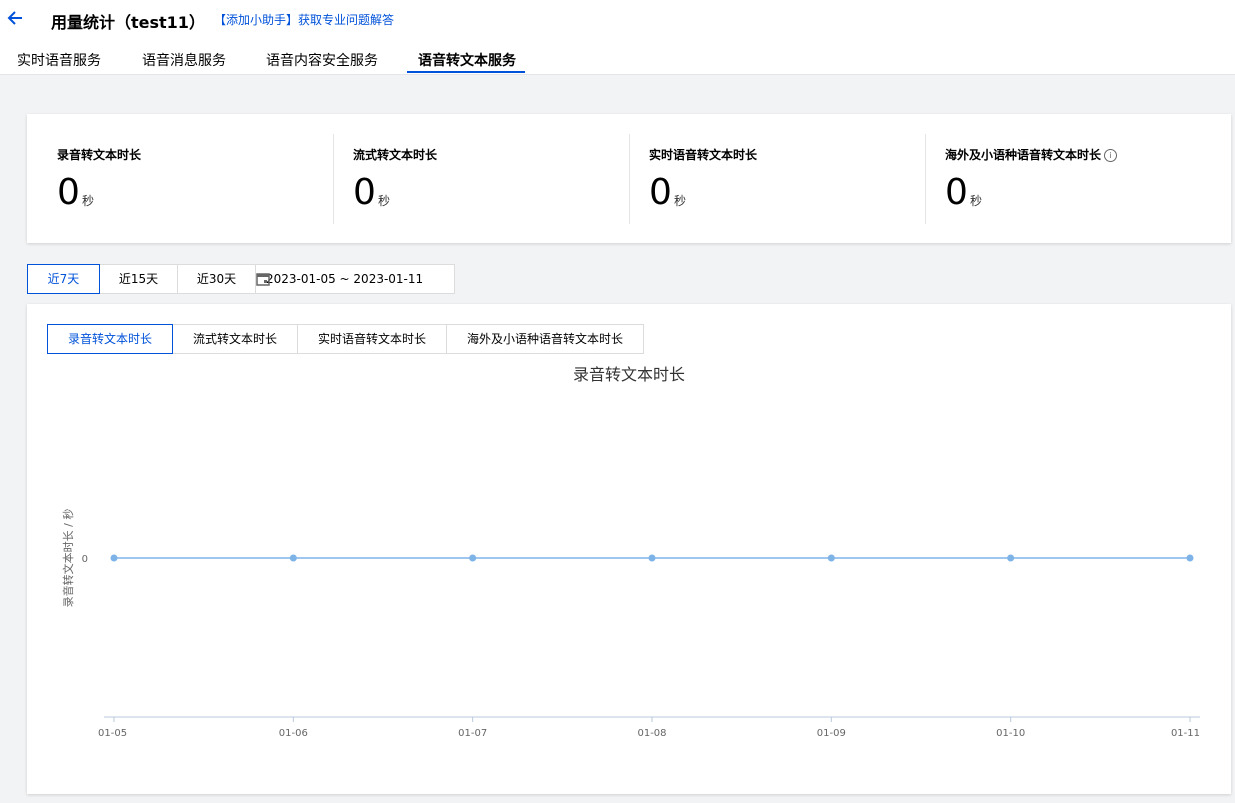  What do you see at coordinates (395, 155) in the screenshot?
I see `stat-label: 流式转文本时长` at bounding box center [395, 155].